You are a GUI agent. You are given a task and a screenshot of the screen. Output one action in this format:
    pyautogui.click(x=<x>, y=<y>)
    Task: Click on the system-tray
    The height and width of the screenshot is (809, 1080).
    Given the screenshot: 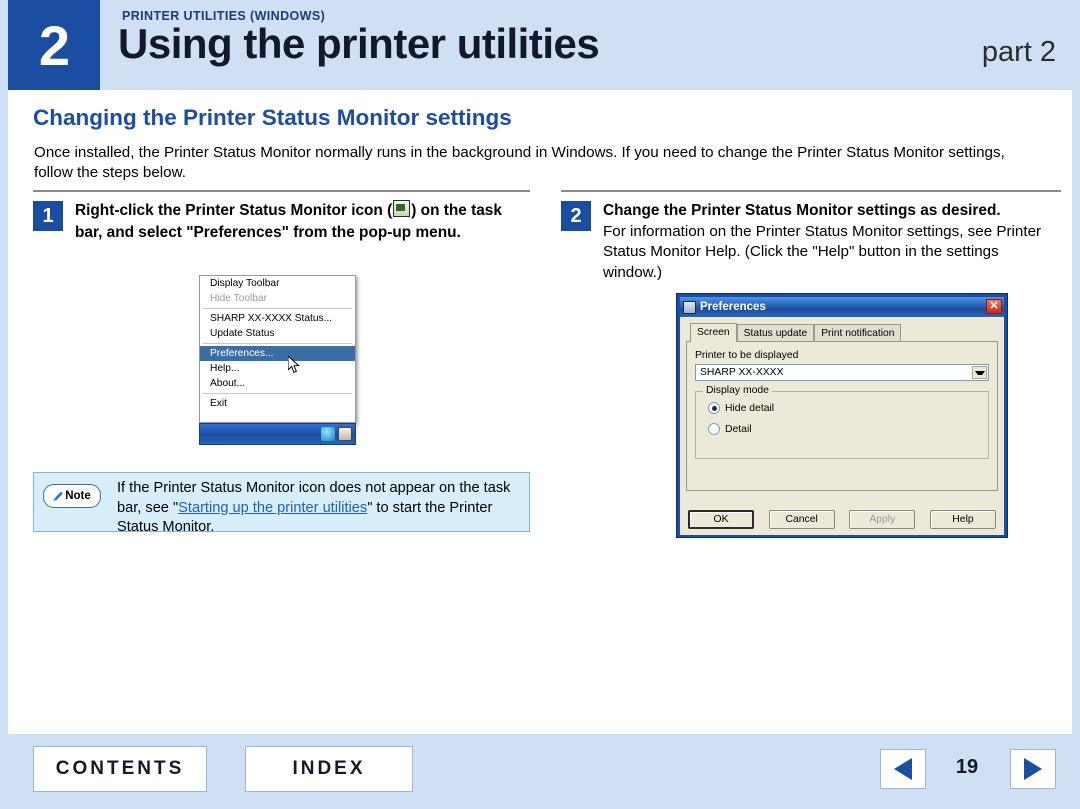 What is the action you would take?
    pyautogui.click(x=336, y=434)
    